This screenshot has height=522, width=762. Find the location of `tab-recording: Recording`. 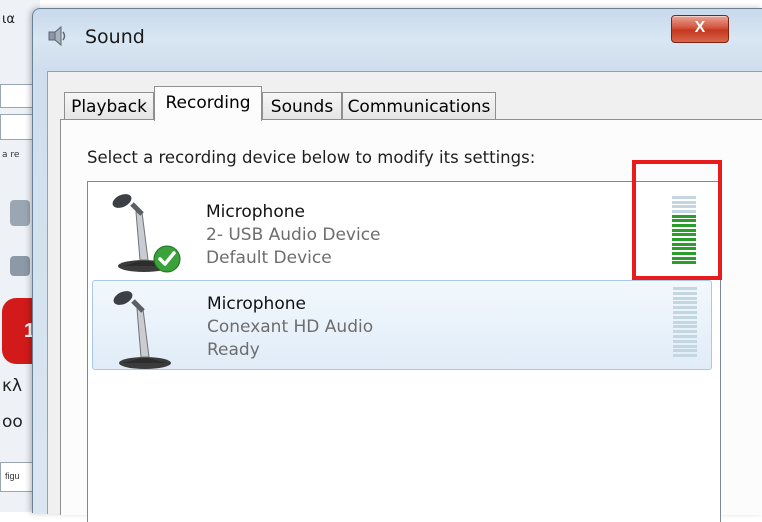

tab-recording: Recording is located at coordinates (208, 103).